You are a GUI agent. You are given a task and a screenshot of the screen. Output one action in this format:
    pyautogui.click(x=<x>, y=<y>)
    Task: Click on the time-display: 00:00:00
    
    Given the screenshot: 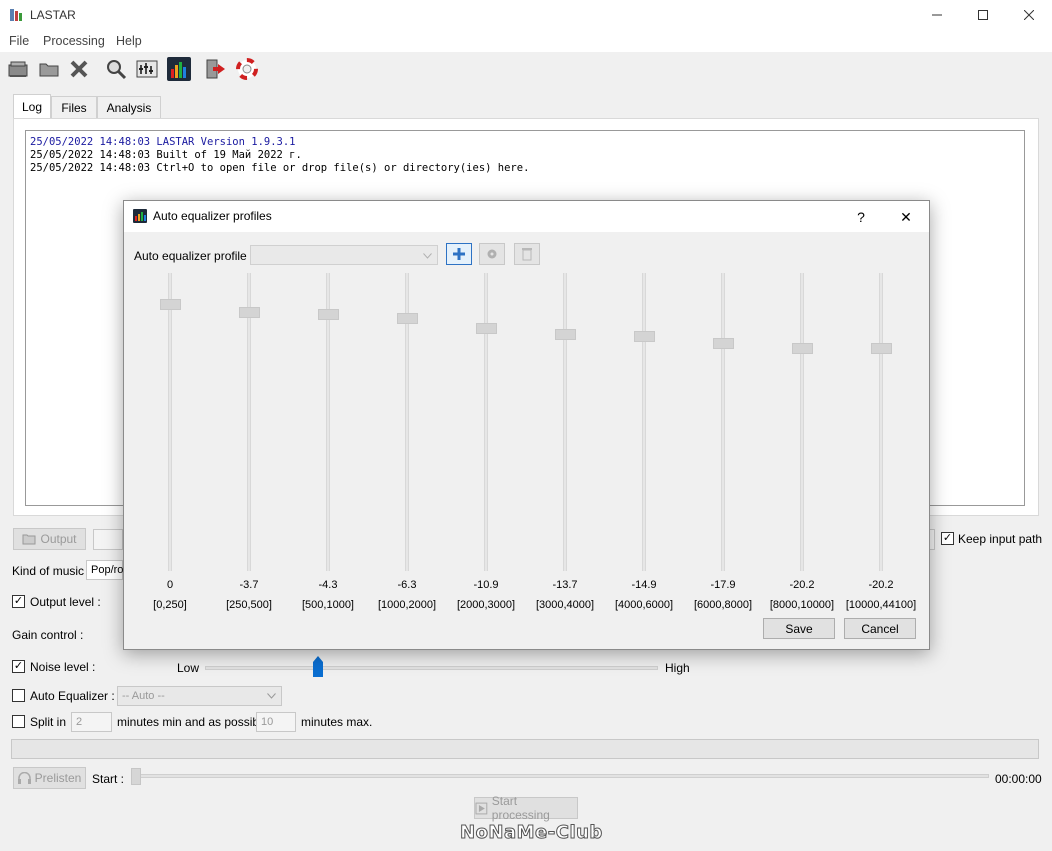 What is the action you would take?
    pyautogui.click(x=1018, y=779)
    